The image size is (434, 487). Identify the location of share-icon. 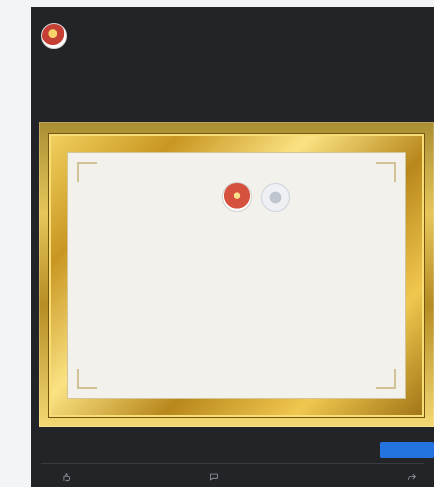
(412, 476).